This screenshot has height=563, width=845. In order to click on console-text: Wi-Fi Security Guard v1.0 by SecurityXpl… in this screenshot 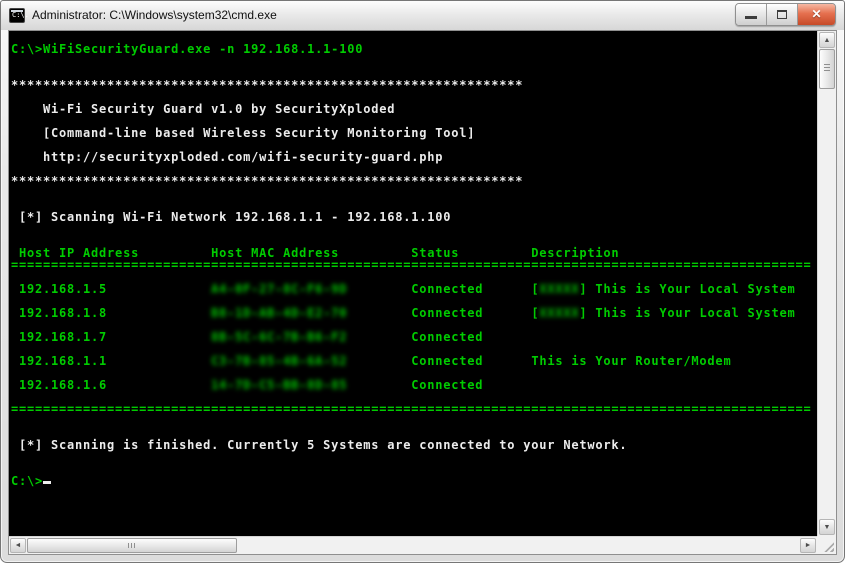, I will do `click(203, 109)`.